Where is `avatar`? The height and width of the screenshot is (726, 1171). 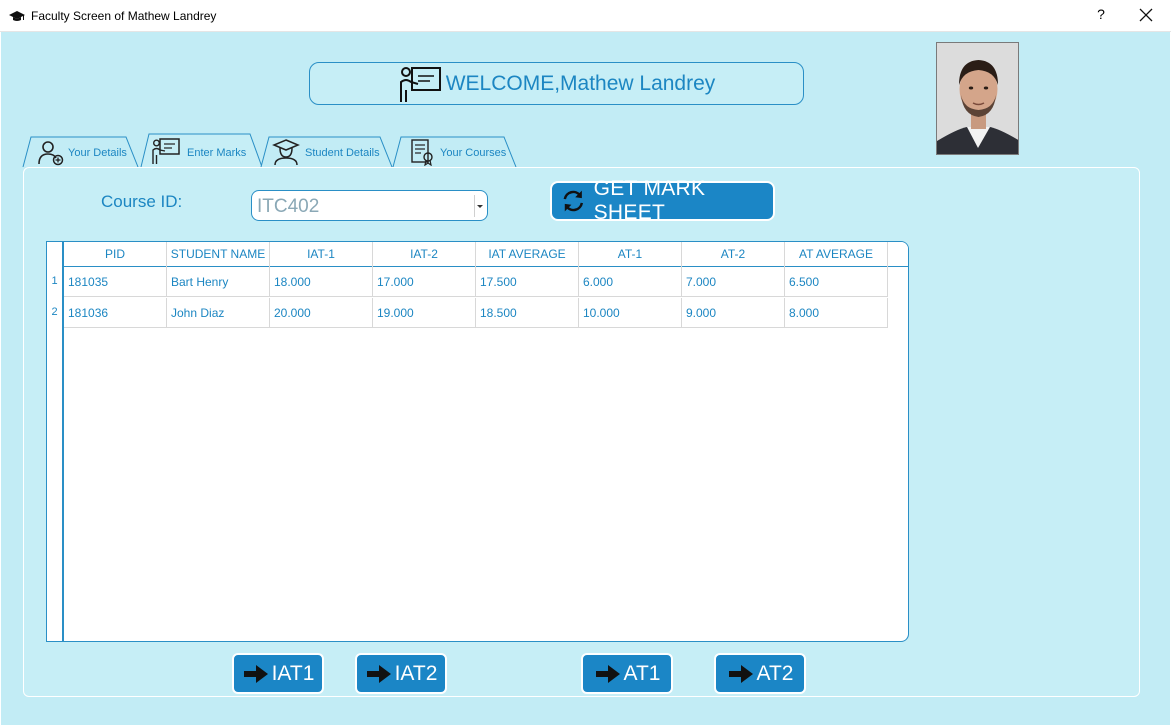
avatar is located at coordinates (977, 98).